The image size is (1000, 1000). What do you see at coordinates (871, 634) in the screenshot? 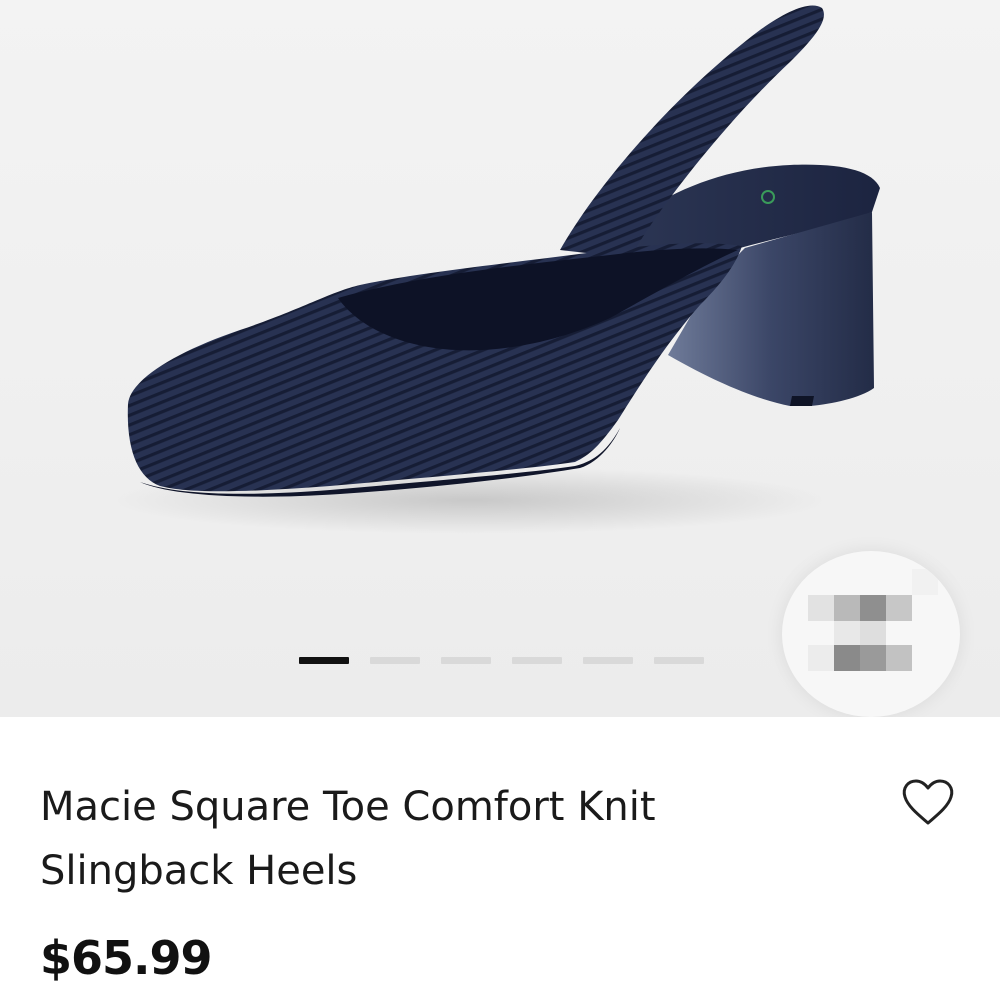
I see `pixelated-overlay-badge` at bounding box center [871, 634].